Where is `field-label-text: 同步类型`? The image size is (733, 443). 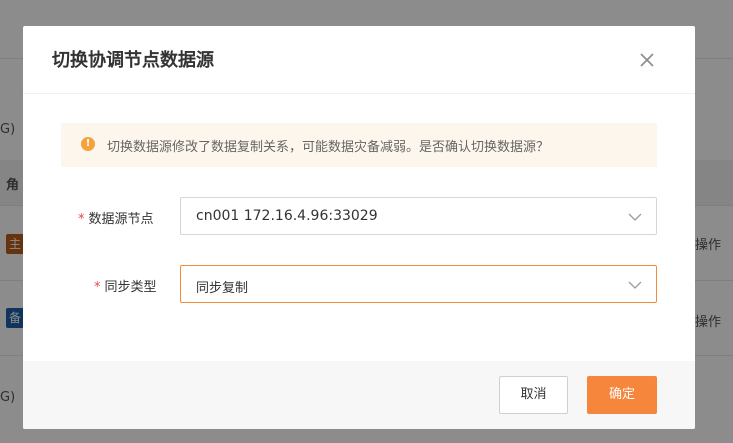 field-label-text: 同步类型 is located at coordinates (130, 287).